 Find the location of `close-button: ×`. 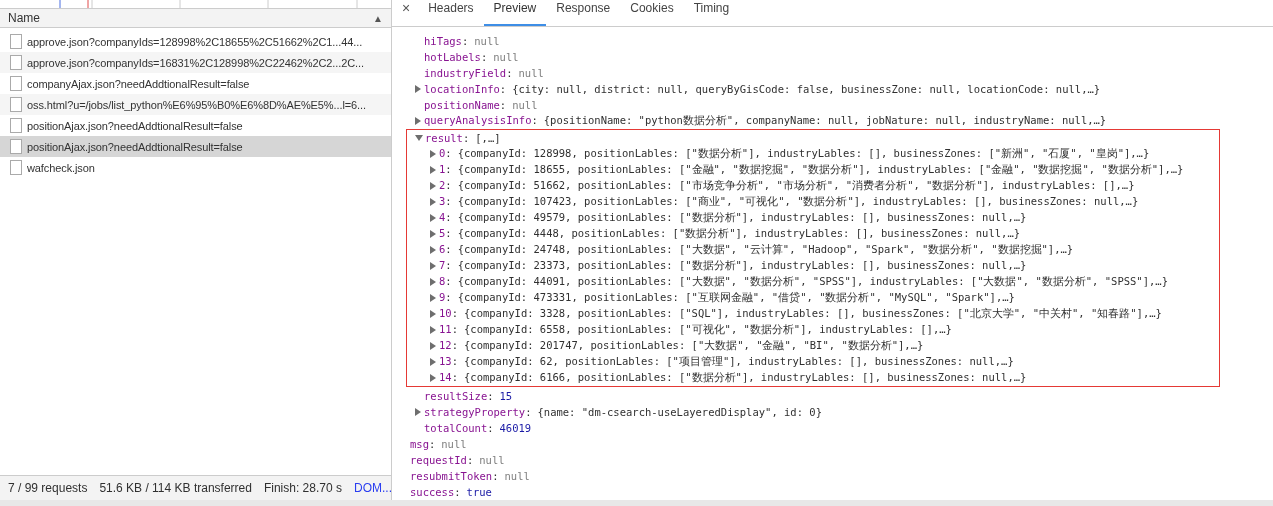

close-button: × is located at coordinates (409, 13).